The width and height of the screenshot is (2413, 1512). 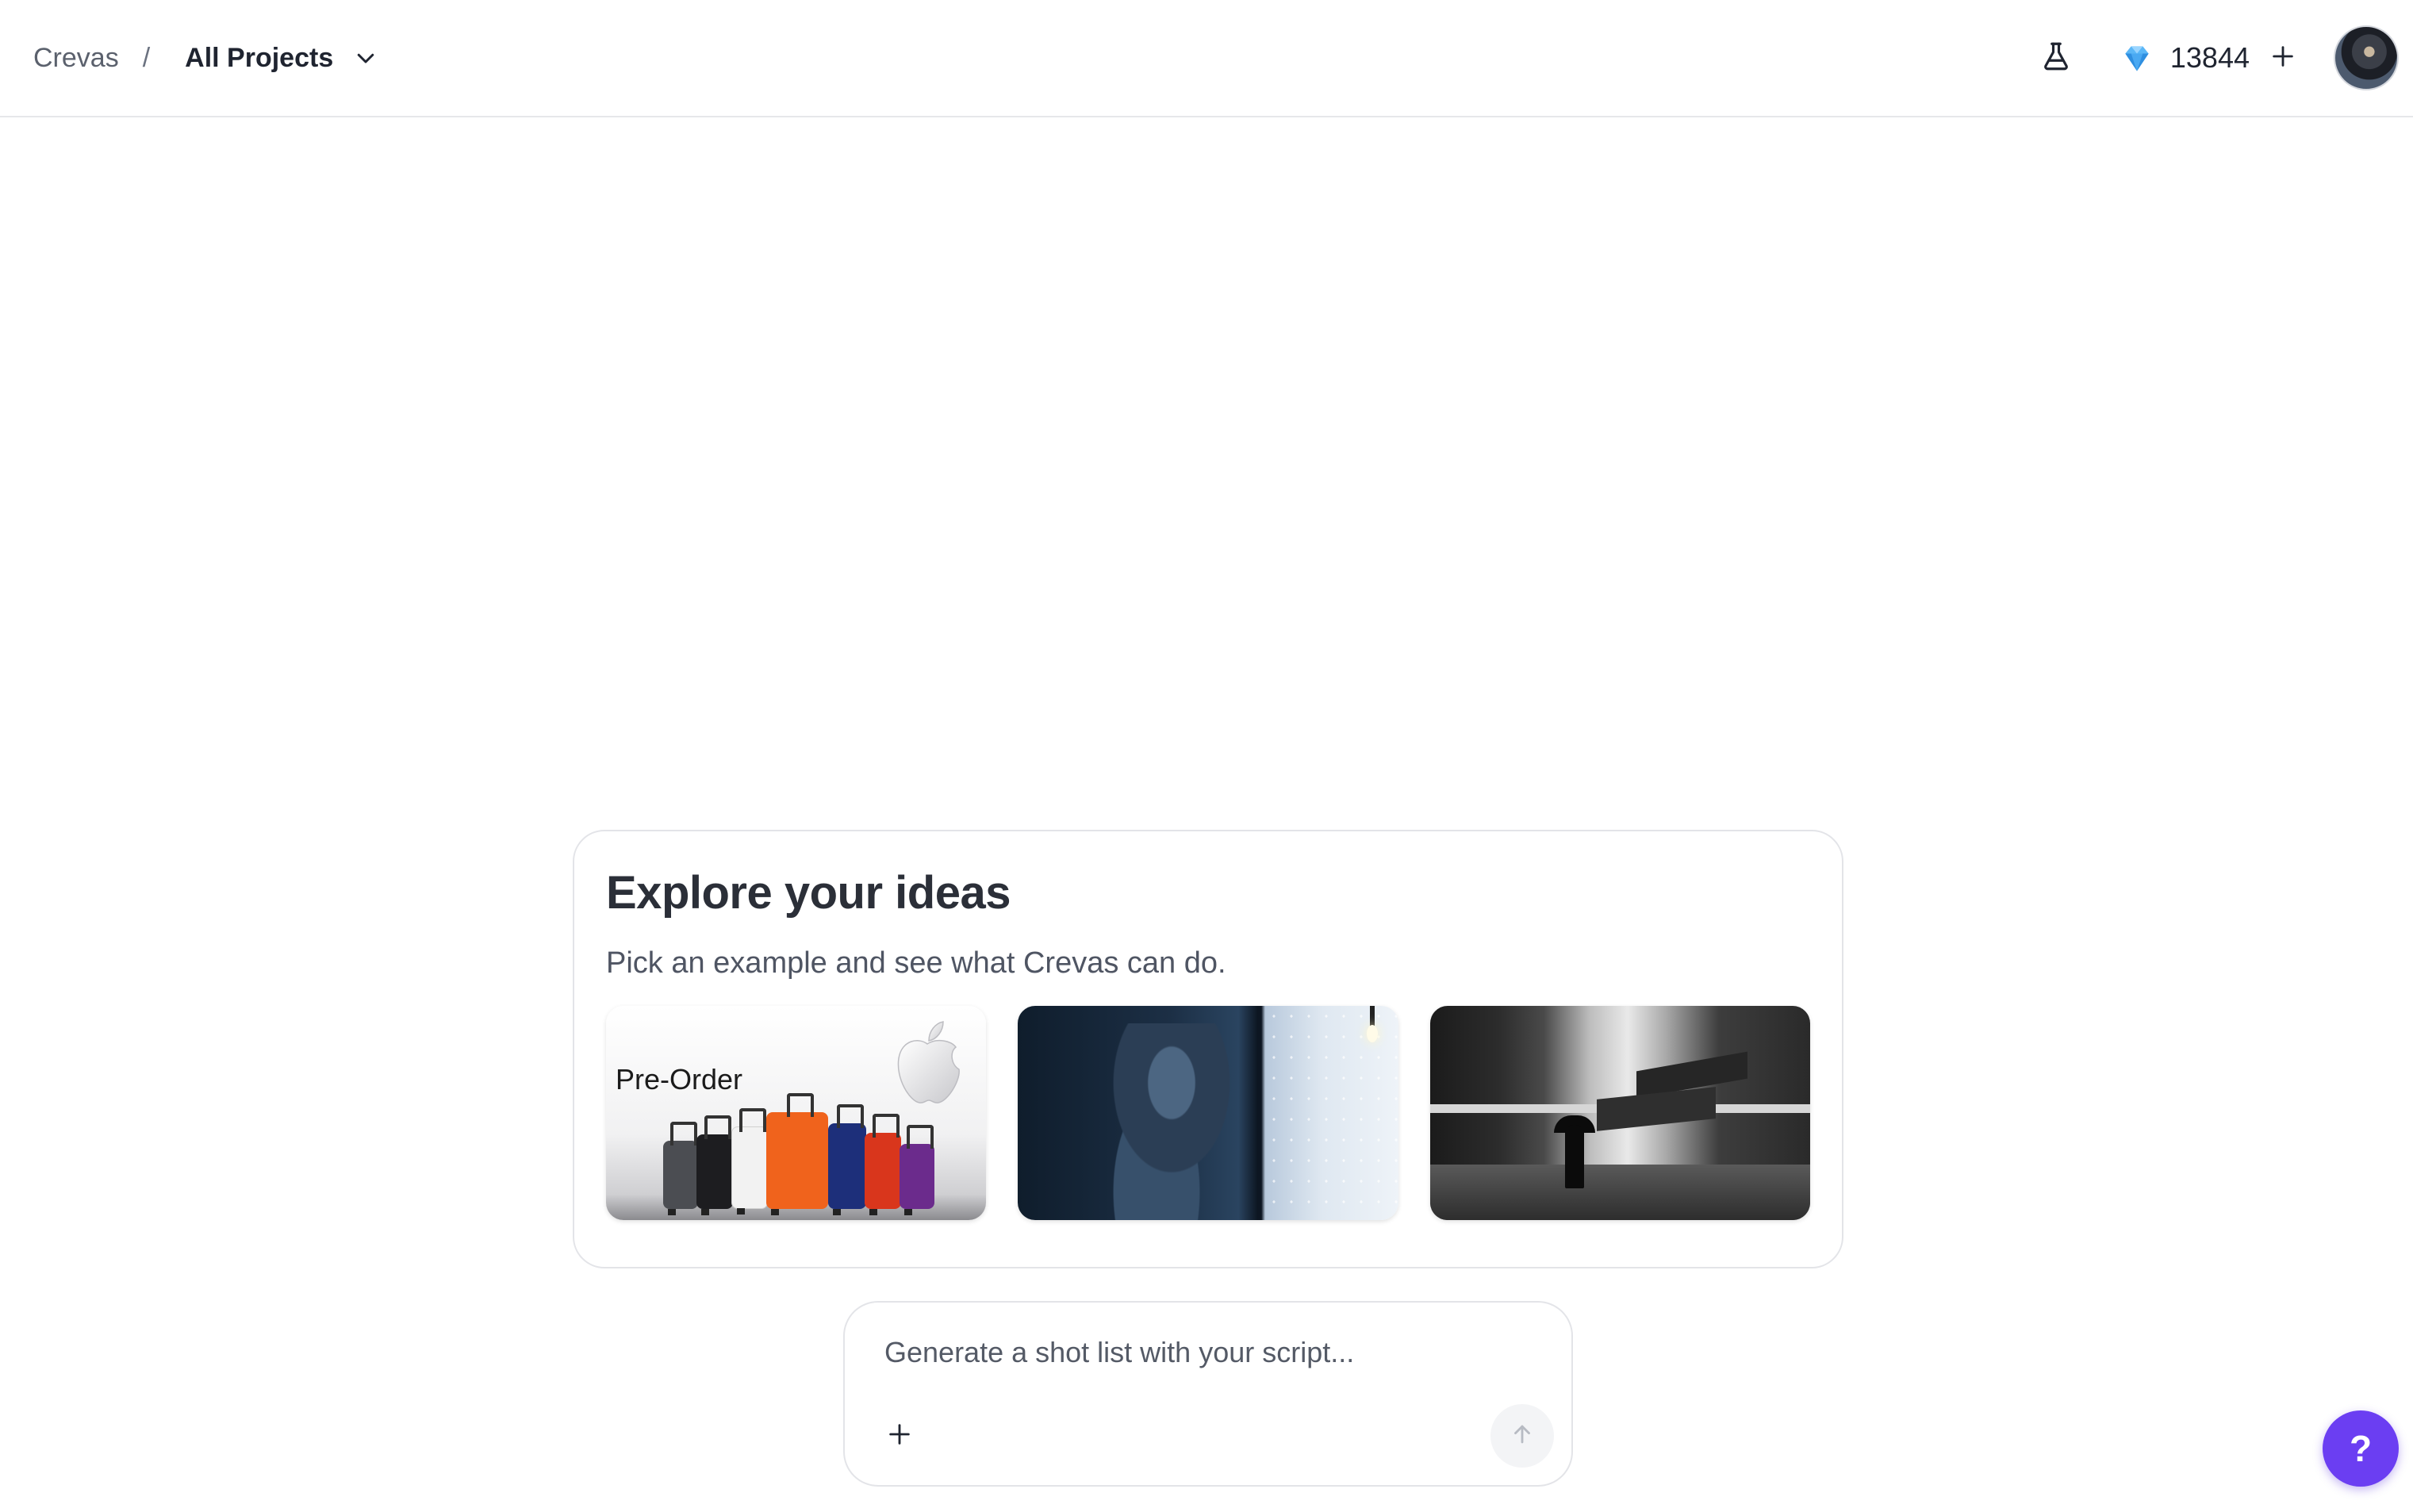 What do you see at coordinates (680, 1169) in the screenshot?
I see `luggage-gray` at bounding box center [680, 1169].